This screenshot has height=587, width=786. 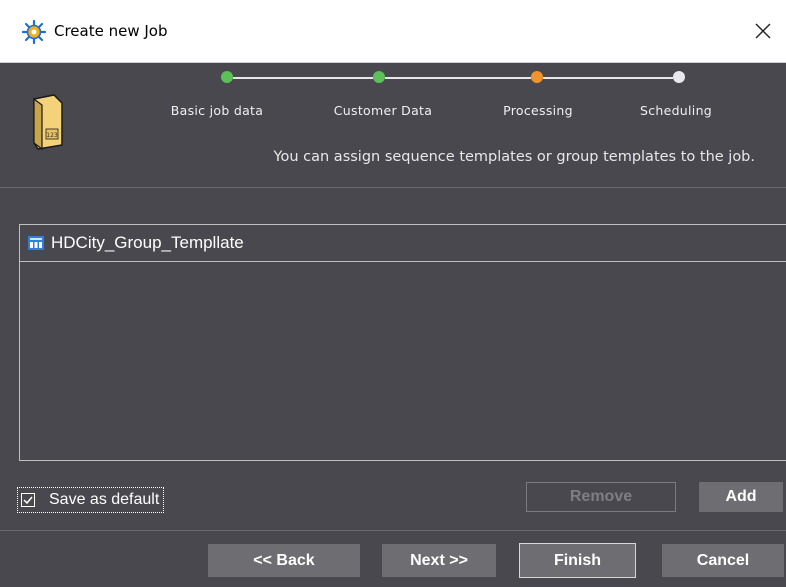 What do you see at coordinates (538, 110) in the screenshot?
I see `step-label-processing: Processing` at bounding box center [538, 110].